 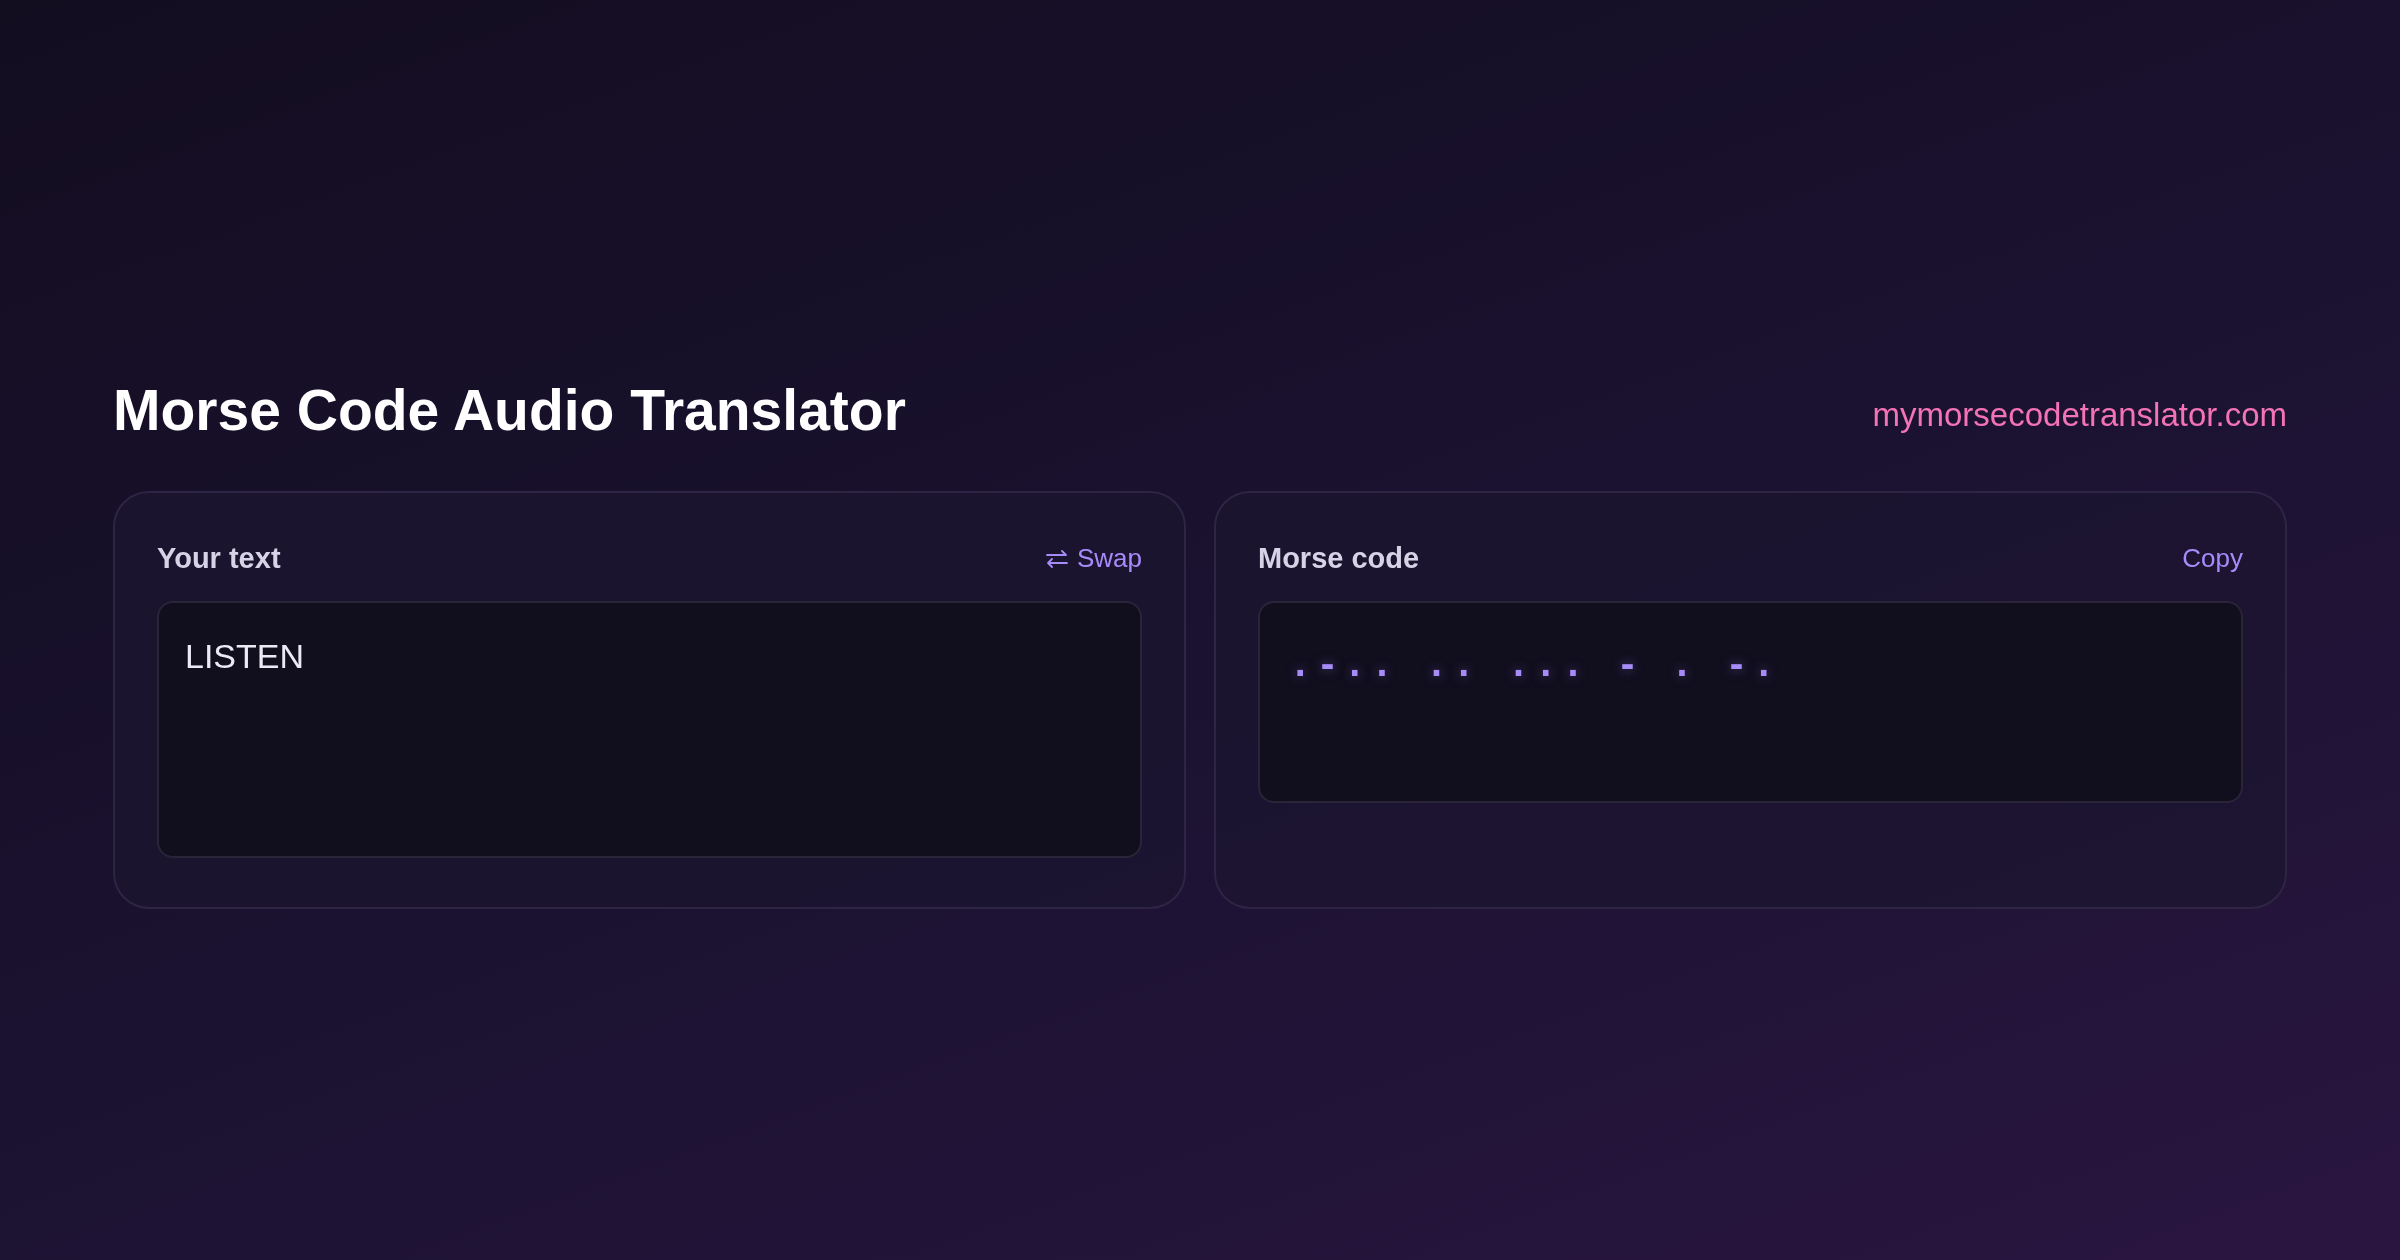 What do you see at coordinates (1056, 558) in the screenshot?
I see `swap-arrows-icon` at bounding box center [1056, 558].